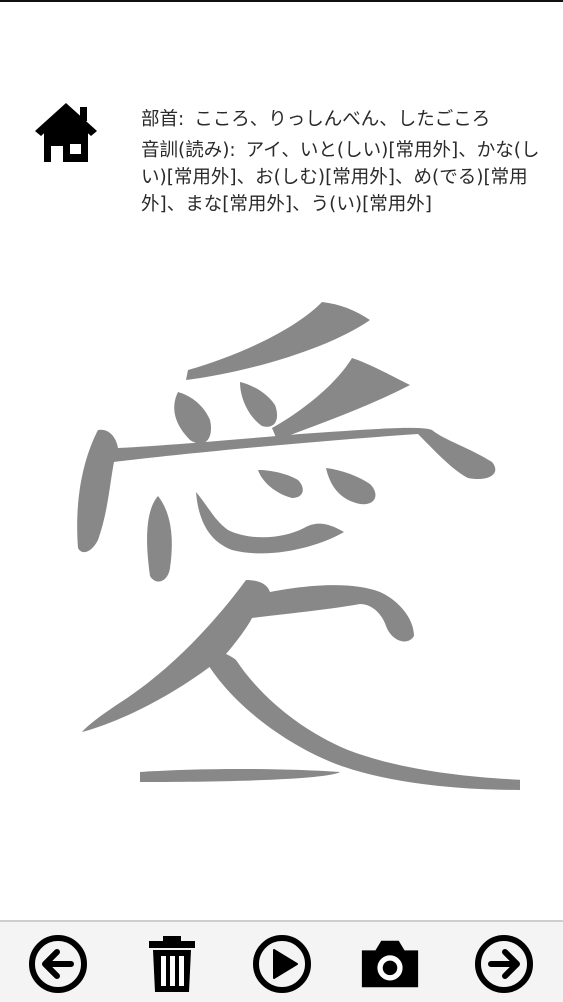 Image resolution: width=563 pixels, height=1002 pixels. I want to click on bottom-toolbar, so click(281, 961).